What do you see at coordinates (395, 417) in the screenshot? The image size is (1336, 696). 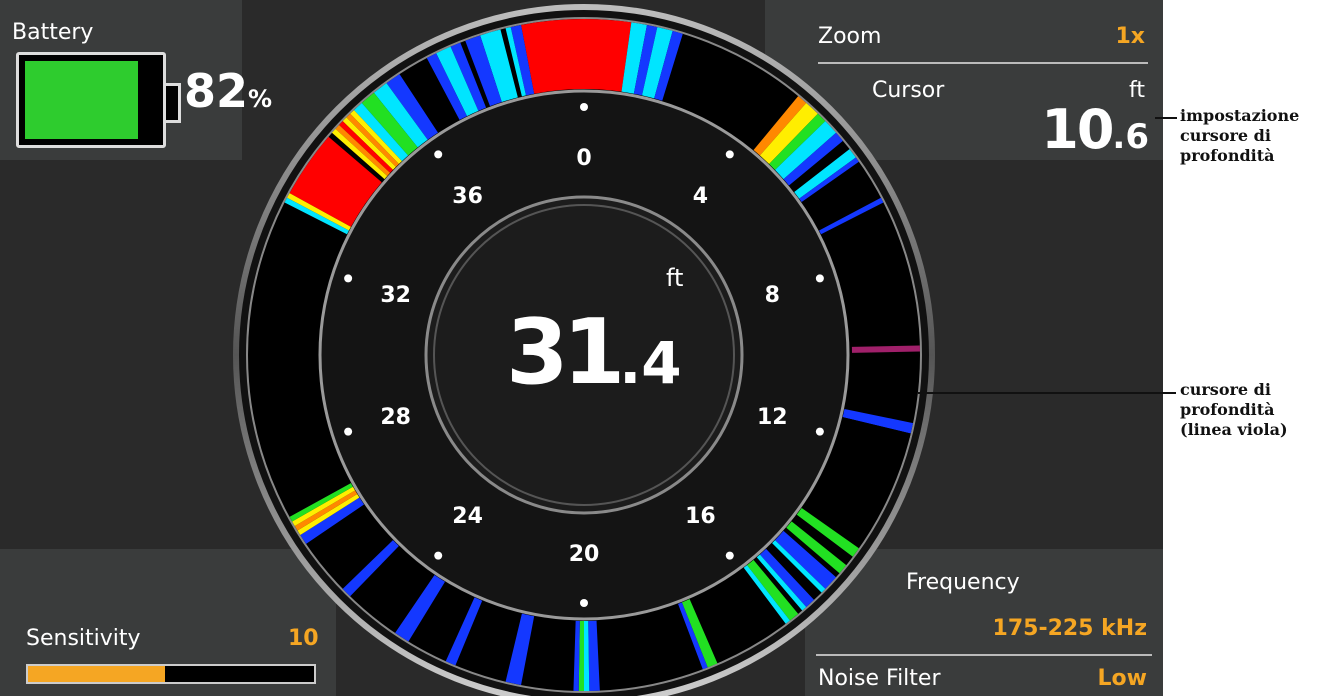 I see `dial-depth-label: 28` at bounding box center [395, 417].